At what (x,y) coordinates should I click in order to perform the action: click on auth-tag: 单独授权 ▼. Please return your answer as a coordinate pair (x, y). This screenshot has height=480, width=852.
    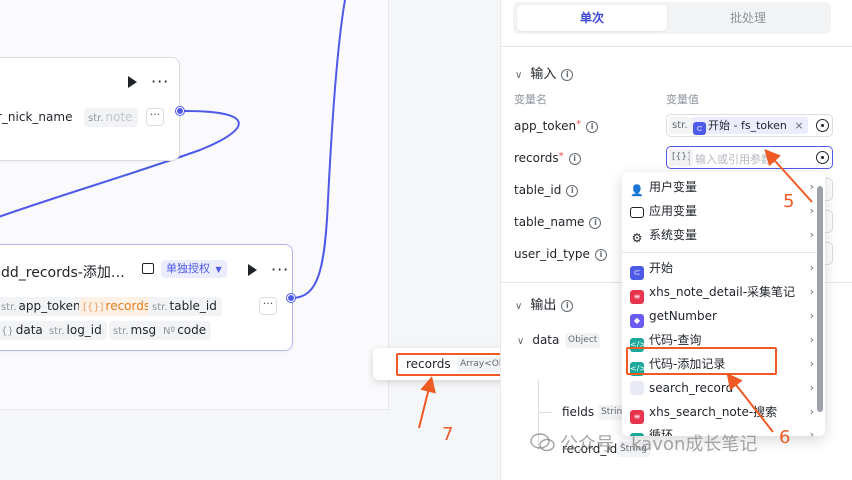
    Looking at the image, I should click on (194, 269).